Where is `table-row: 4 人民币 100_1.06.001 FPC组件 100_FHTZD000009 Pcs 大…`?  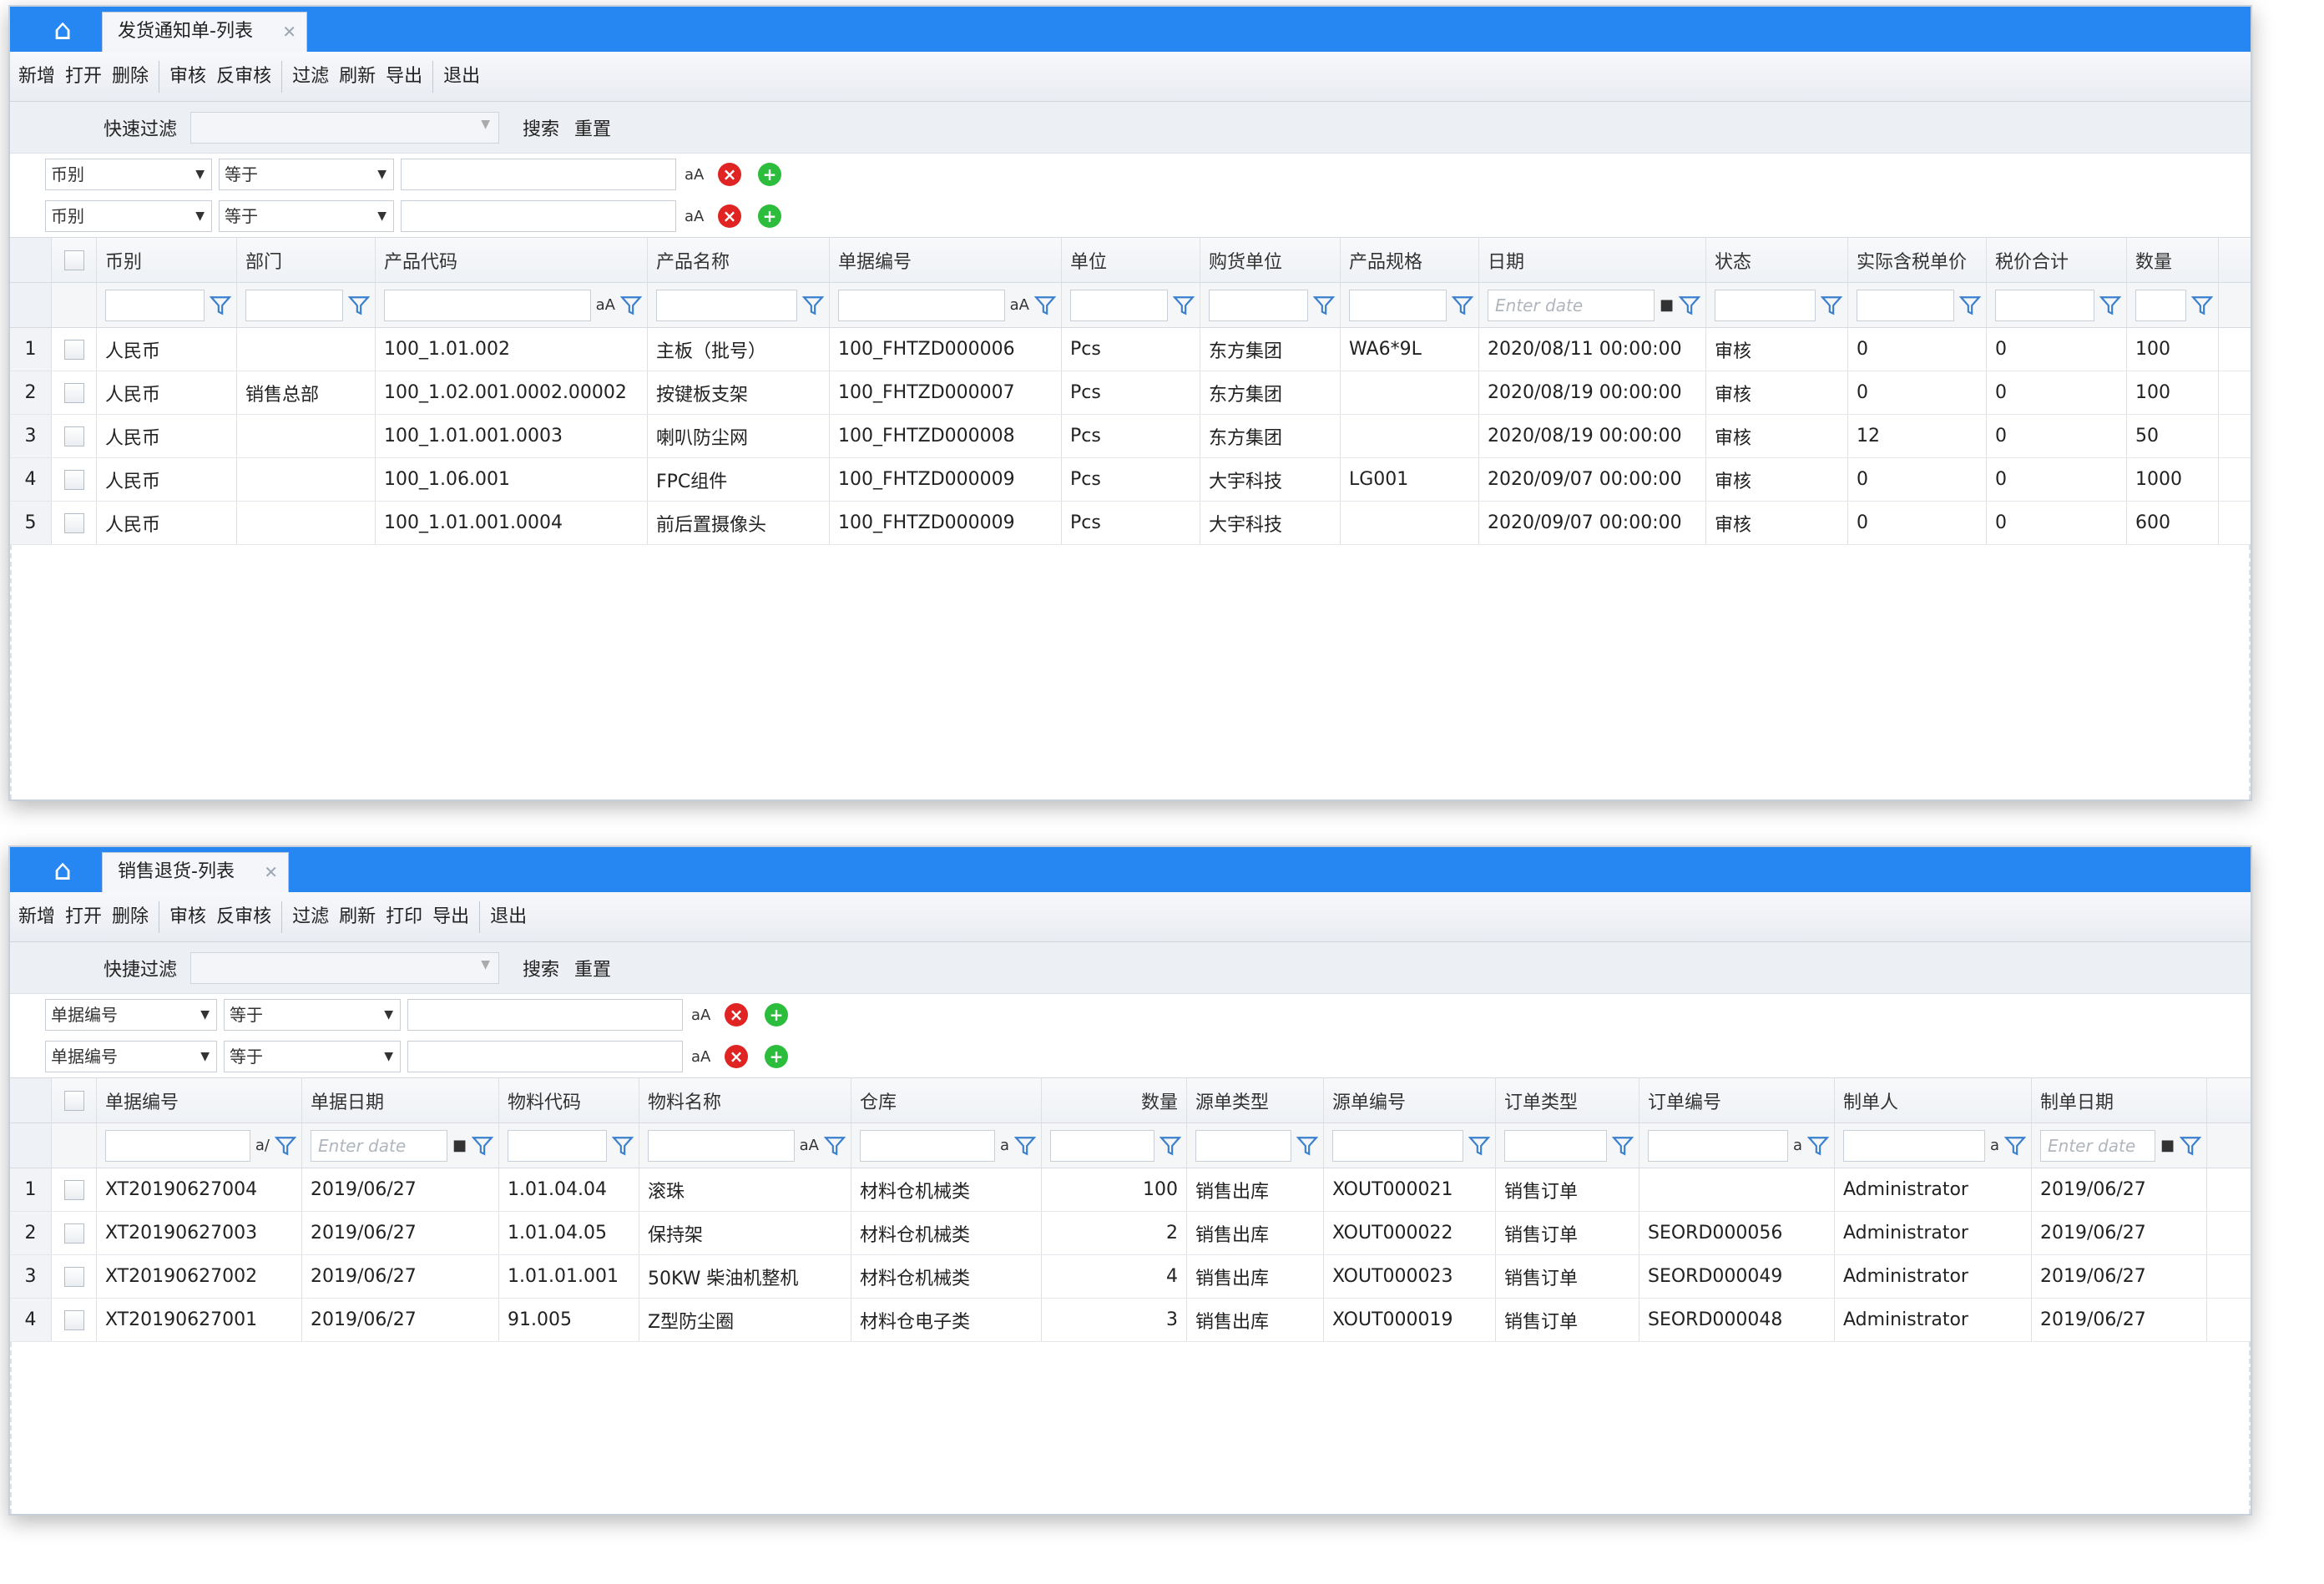 table-row: 4 人民币 100_1.06.001 FPC组件 100_FHTZD000009 Pcs 大… is located at coordinates (1130, 480).